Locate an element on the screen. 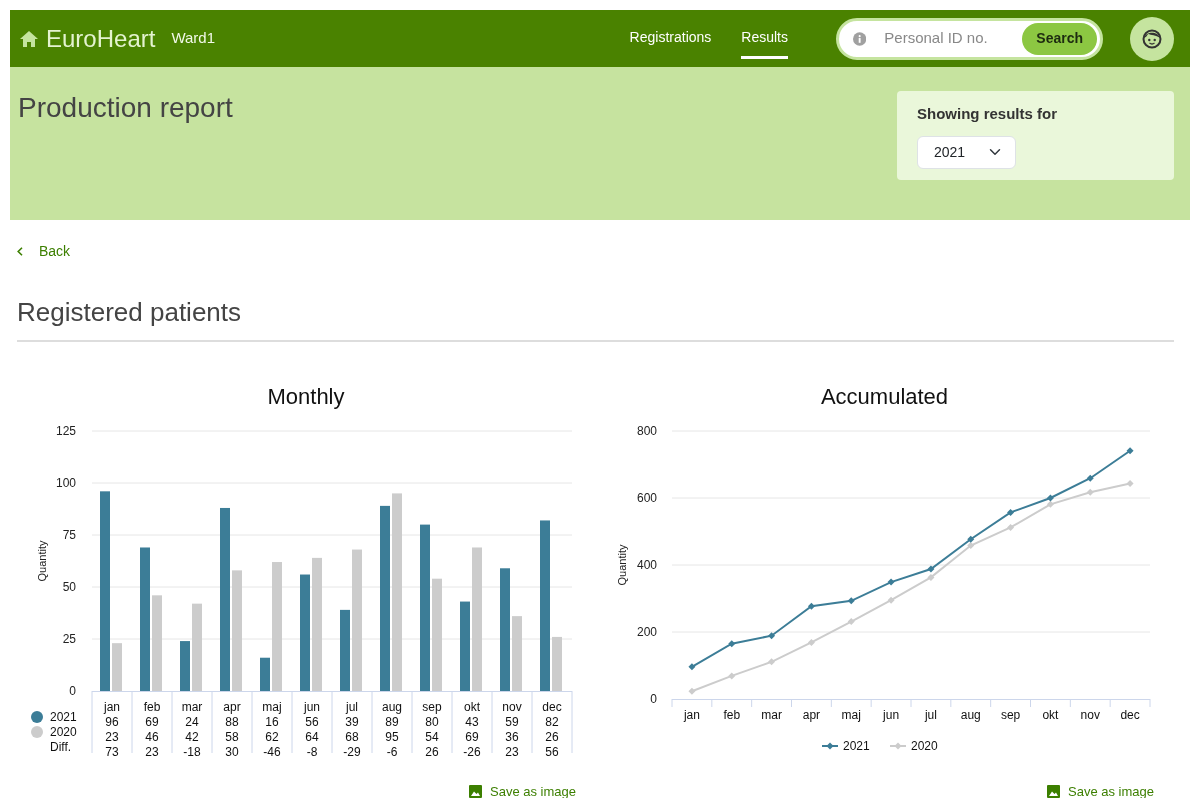 This screenshot has height=798, width=1200. ward-name: Ward1 is located at coordinates (193, 38).